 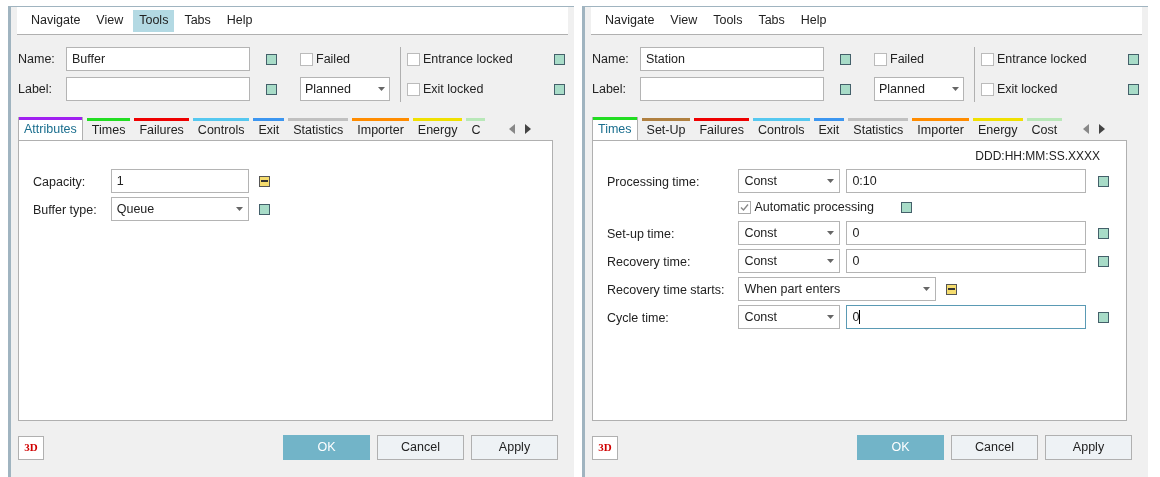 I want to click on dropdown: When part enters, so click(x=837, y=289).